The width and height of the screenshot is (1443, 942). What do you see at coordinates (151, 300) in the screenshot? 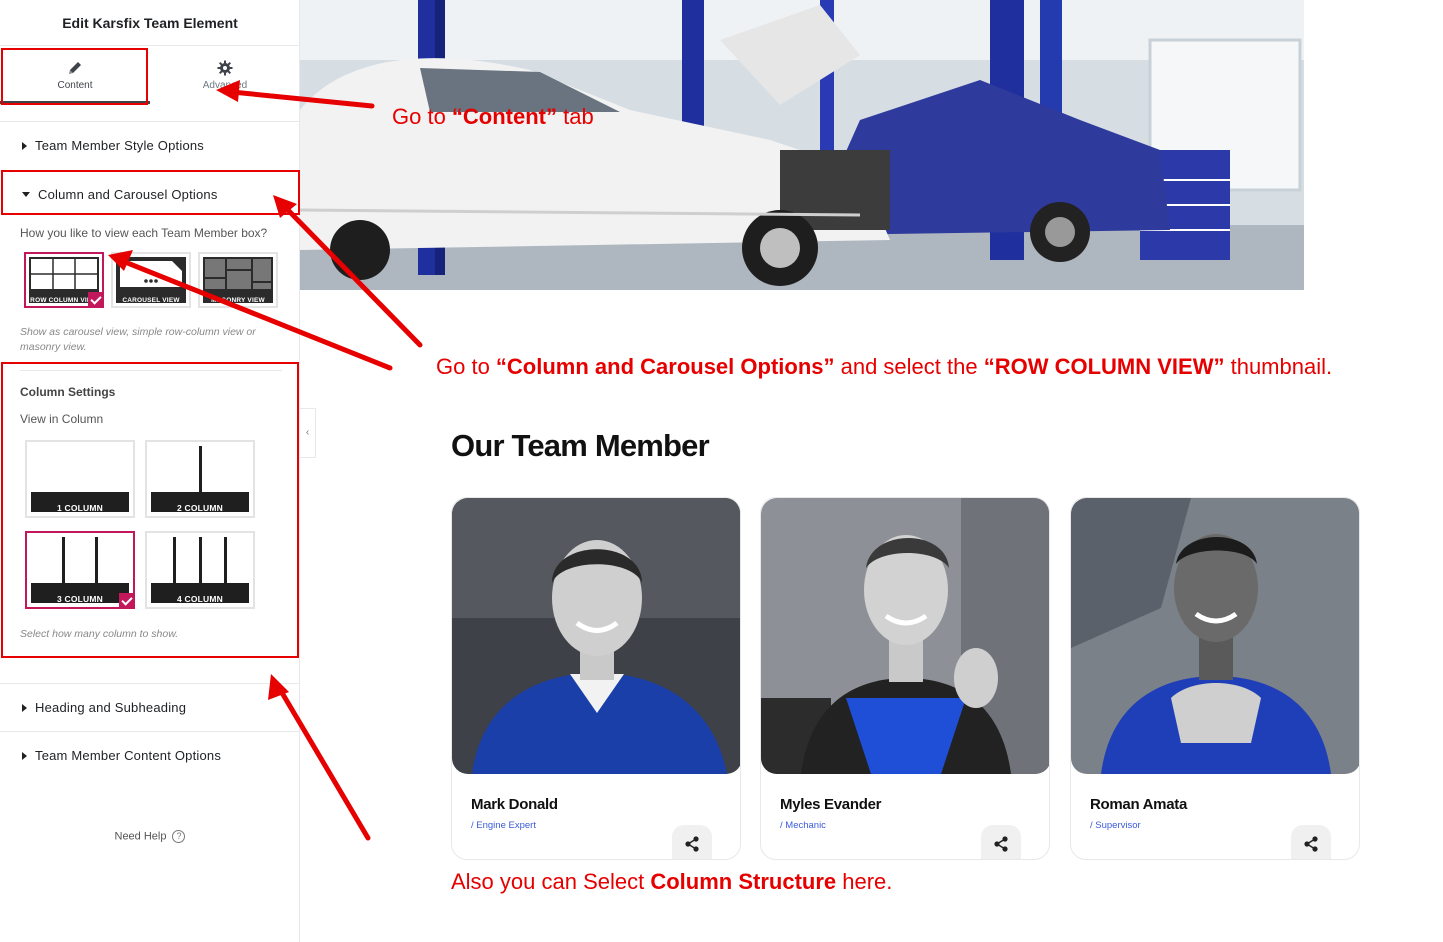
I see `view-option-label: CAROUSEL VIEW` at bounding box center [151, 300].